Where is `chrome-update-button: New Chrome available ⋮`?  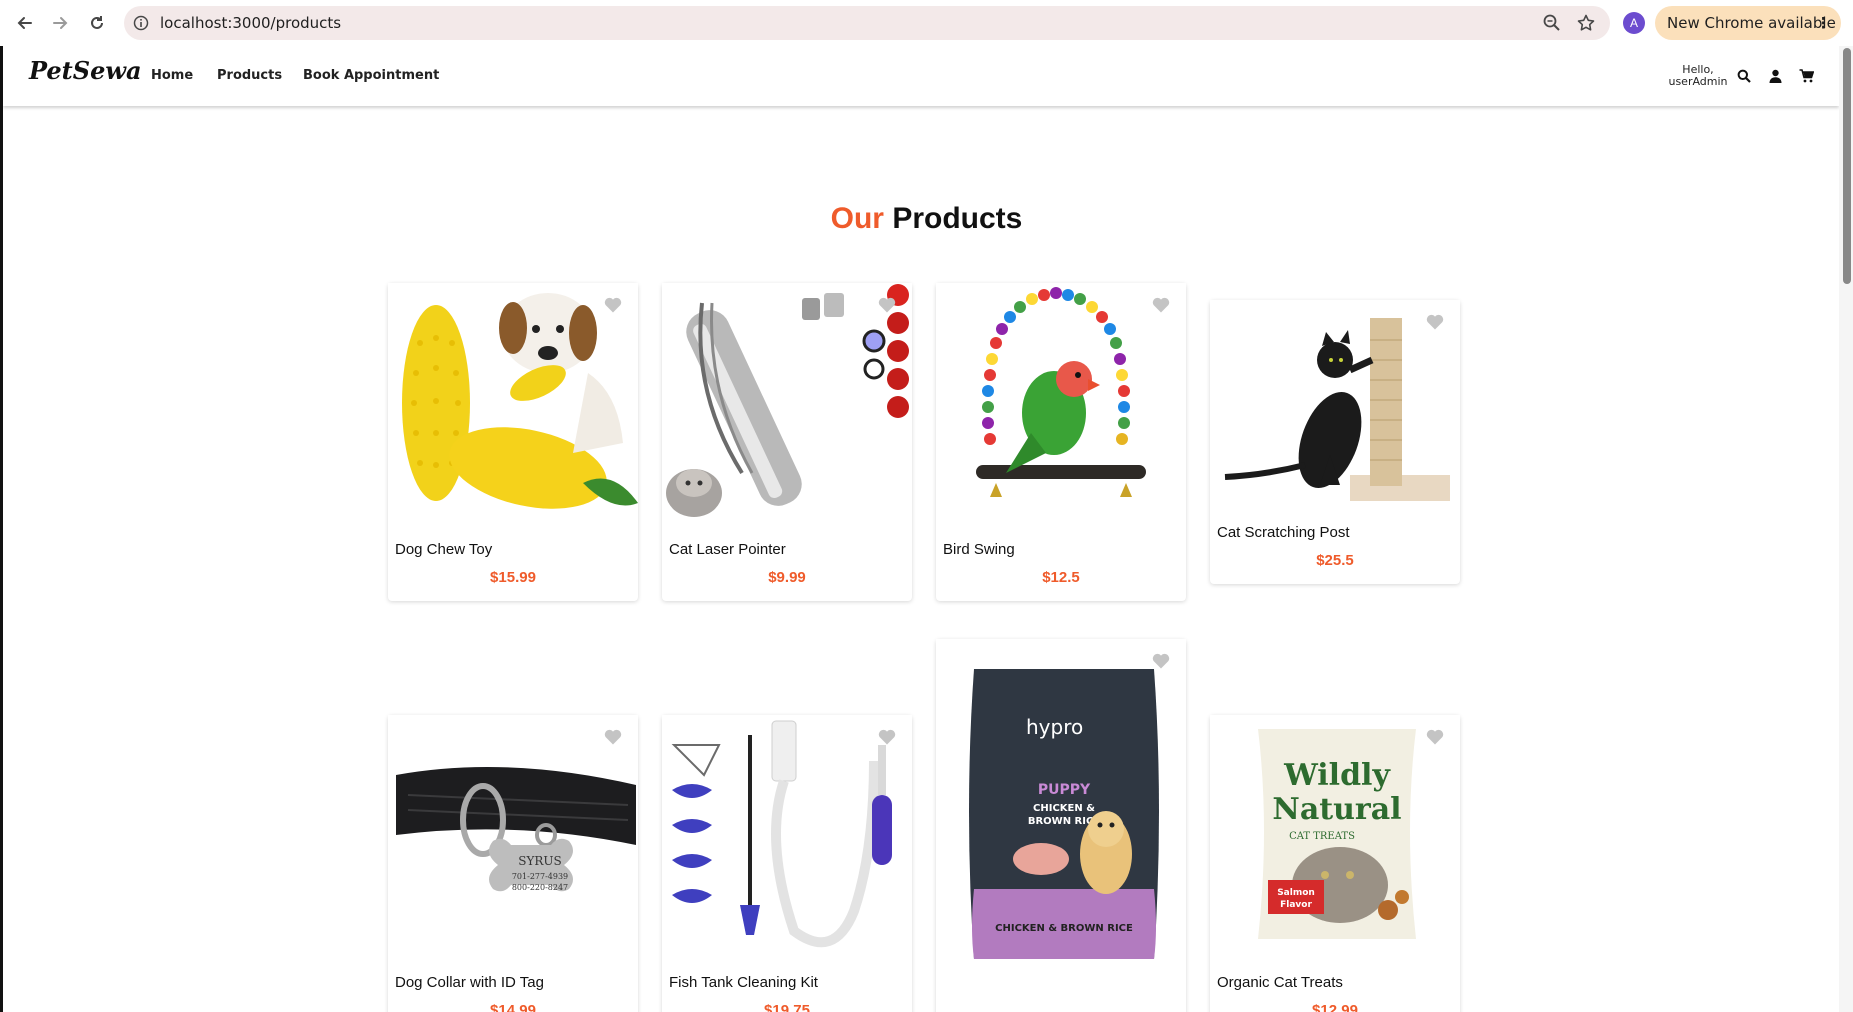 chrome-update-button: New Chrome available ⋮ is located at coordinates (1748, 23).